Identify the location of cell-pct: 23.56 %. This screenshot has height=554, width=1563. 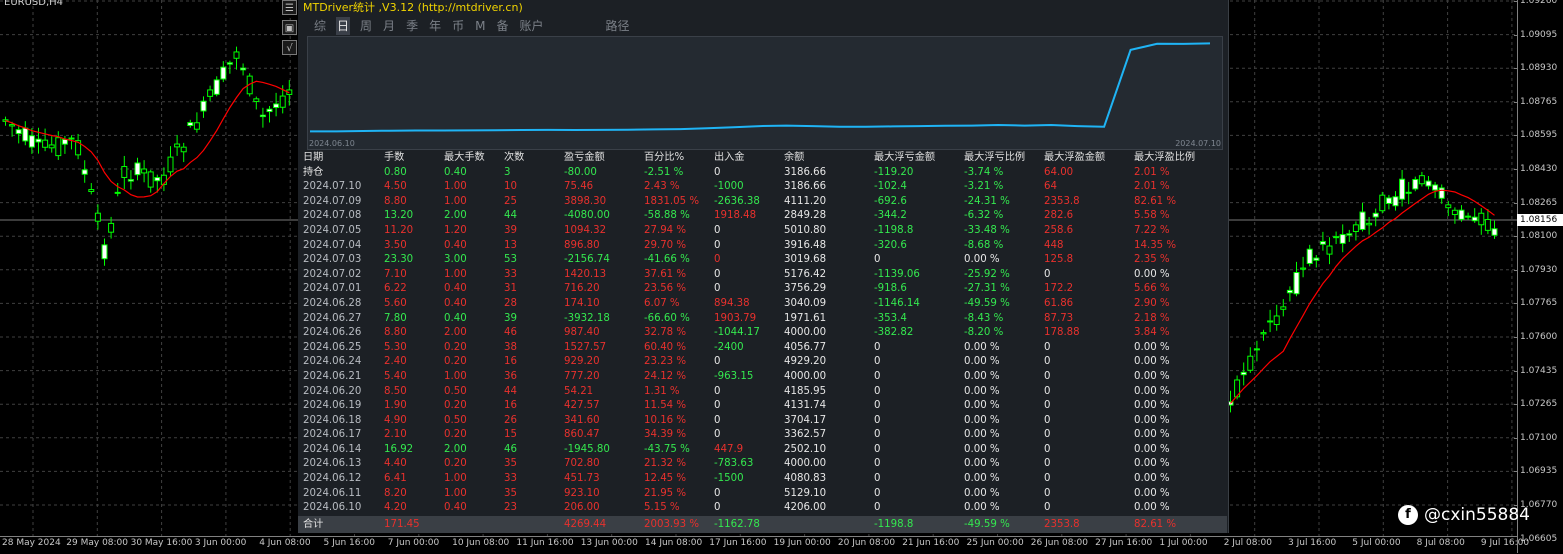
(665, 289).